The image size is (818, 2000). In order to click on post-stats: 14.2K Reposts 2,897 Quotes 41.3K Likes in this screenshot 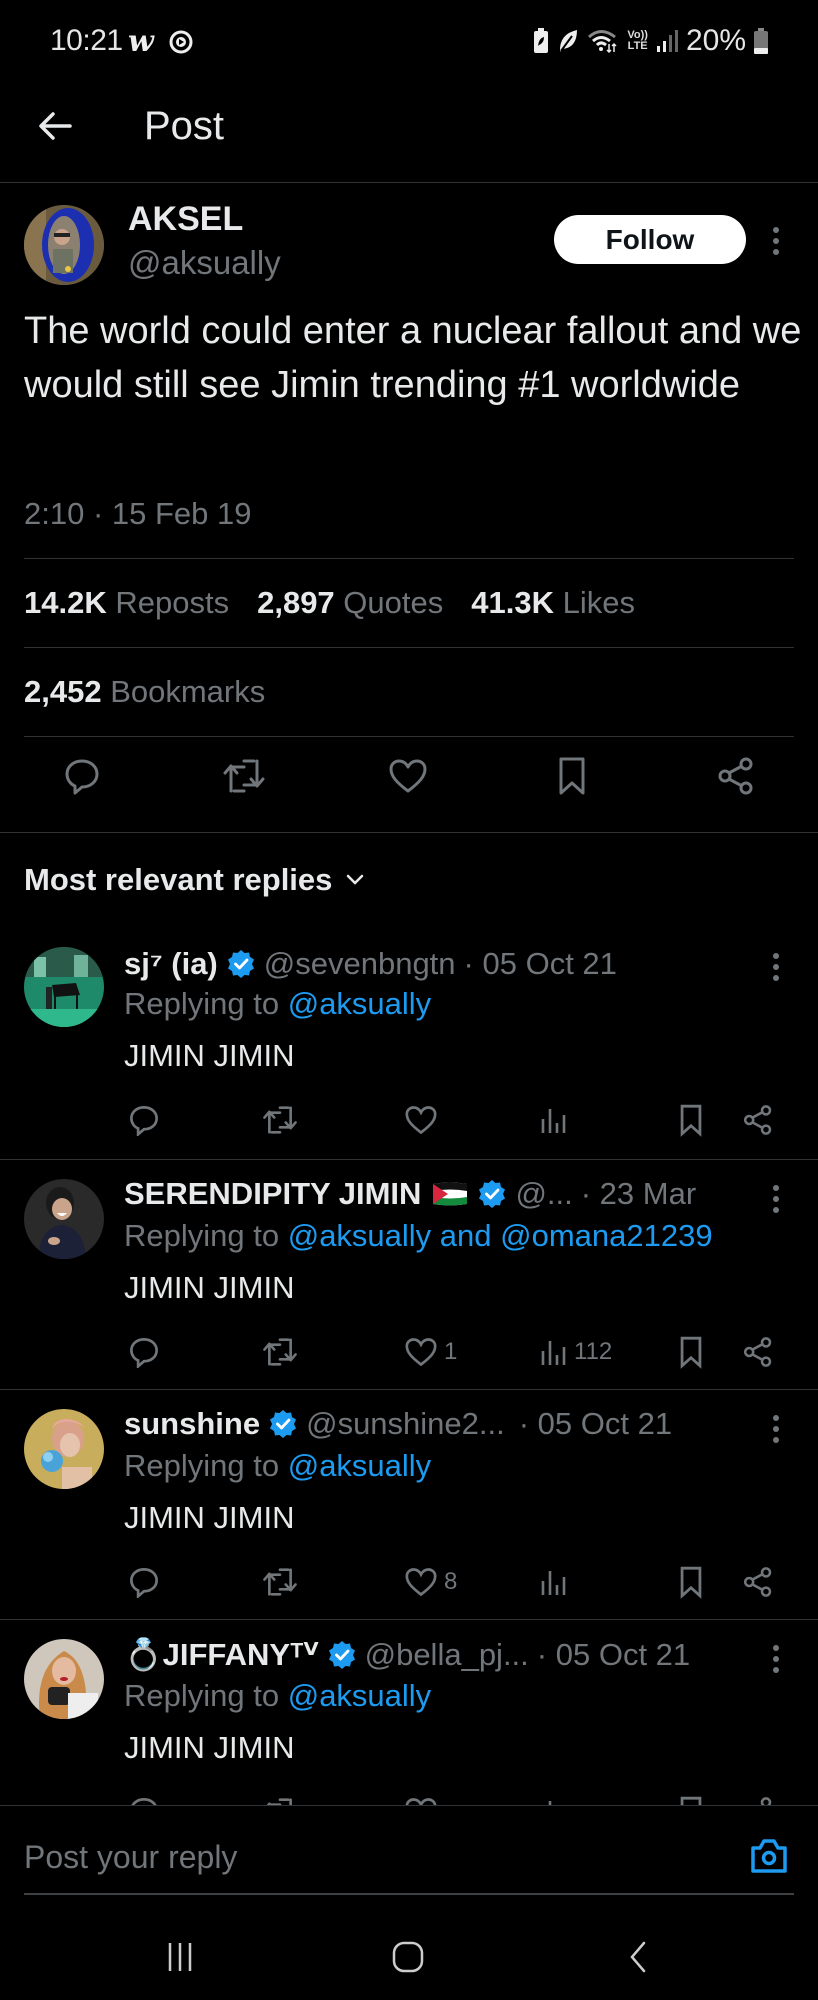, I will do `click(329, 603)`.